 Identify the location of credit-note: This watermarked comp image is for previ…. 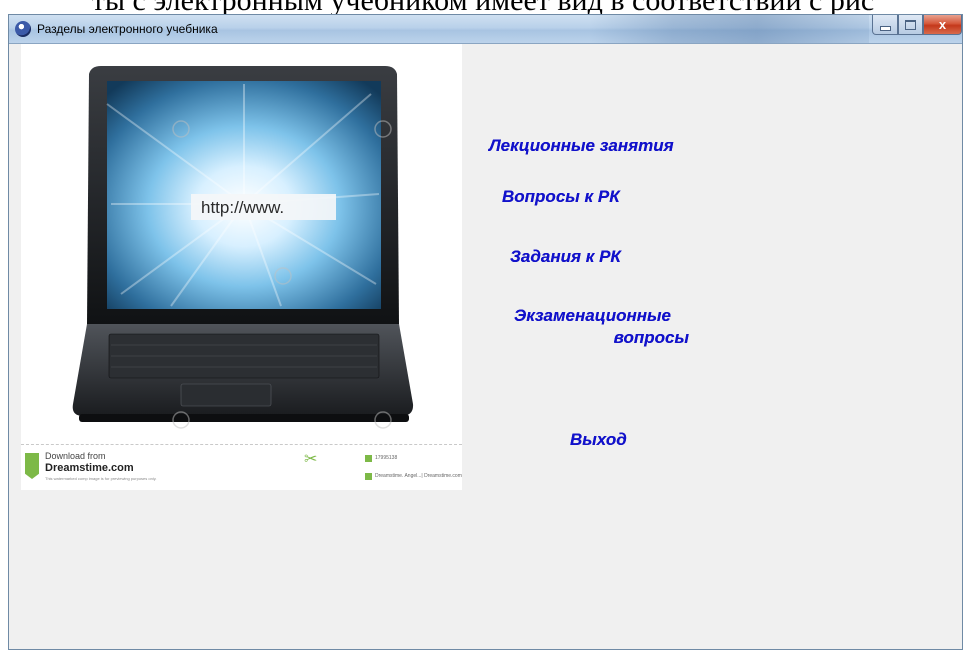
(101, 478).